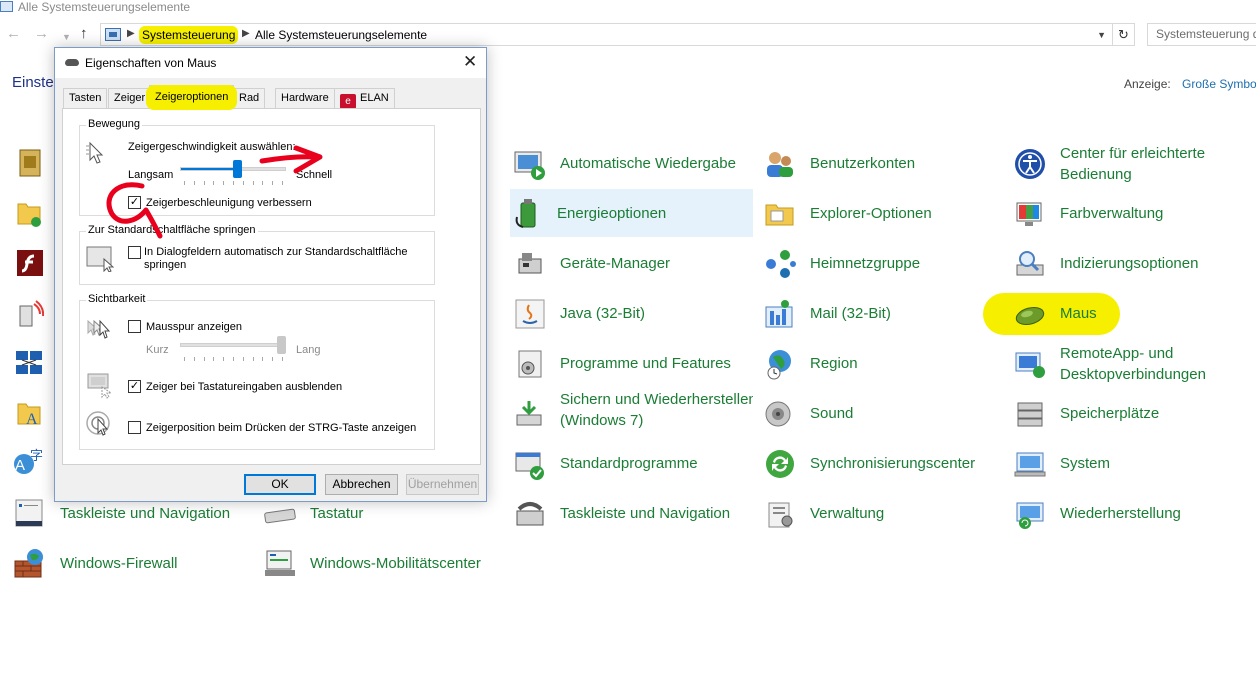 This screenshot has height=693, width=1256. Describe the element at coordinates (1134, 413) in the screenshot. I see `cp-item-speicherplaetze: Speicherplätze` at that location.